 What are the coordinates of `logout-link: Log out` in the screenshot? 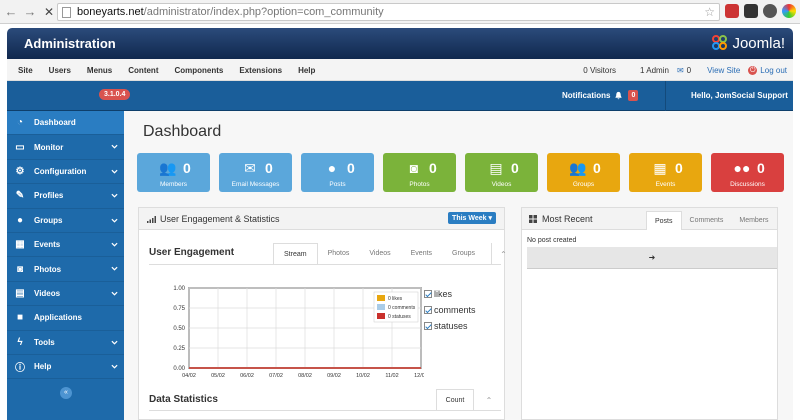 It's located at (773, 70).